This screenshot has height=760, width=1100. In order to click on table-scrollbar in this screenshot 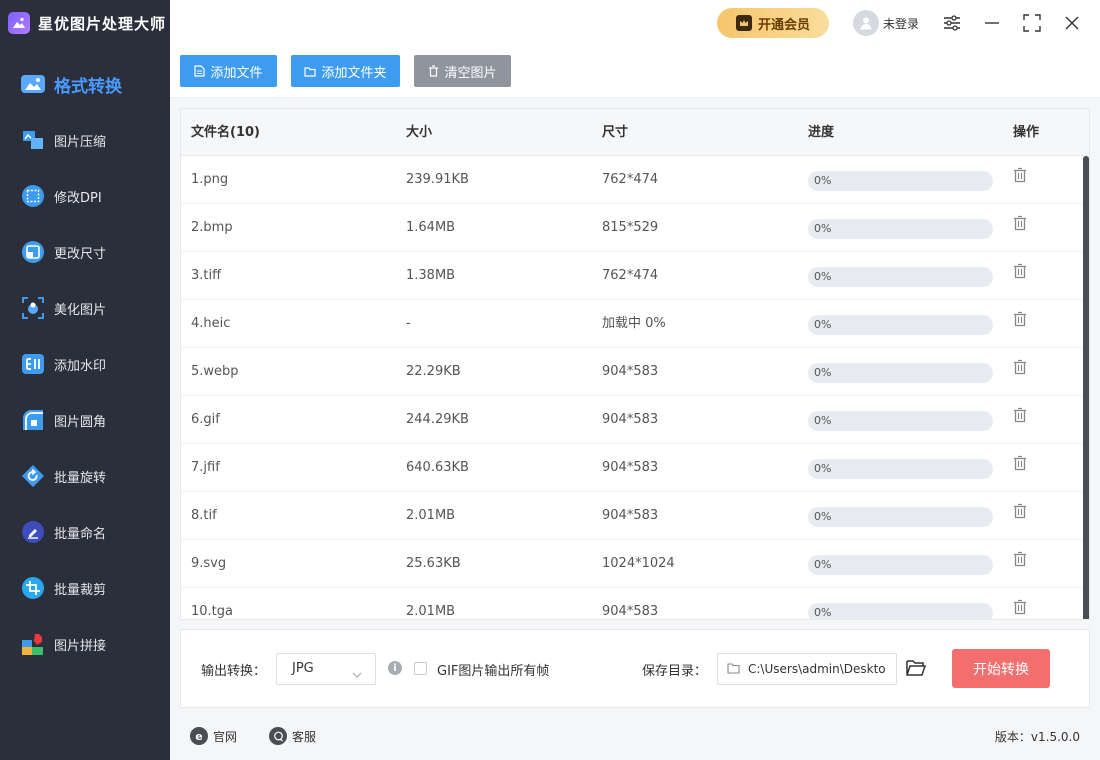, I will do `click(1086, 387)`.